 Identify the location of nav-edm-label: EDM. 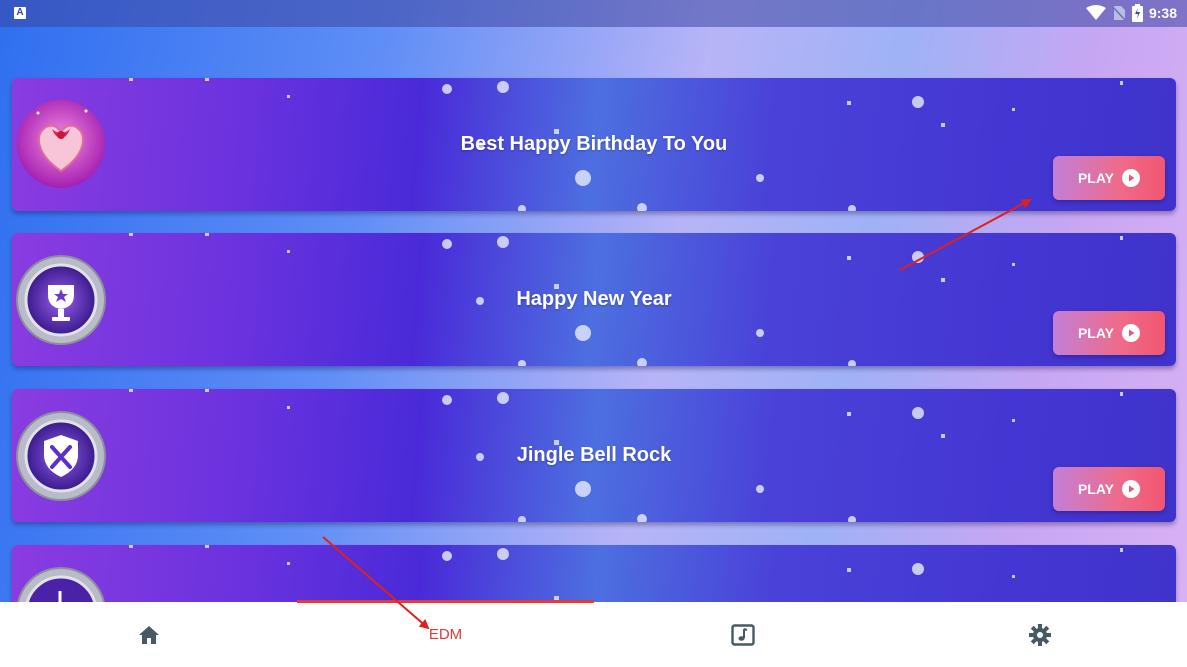
(445, 634).